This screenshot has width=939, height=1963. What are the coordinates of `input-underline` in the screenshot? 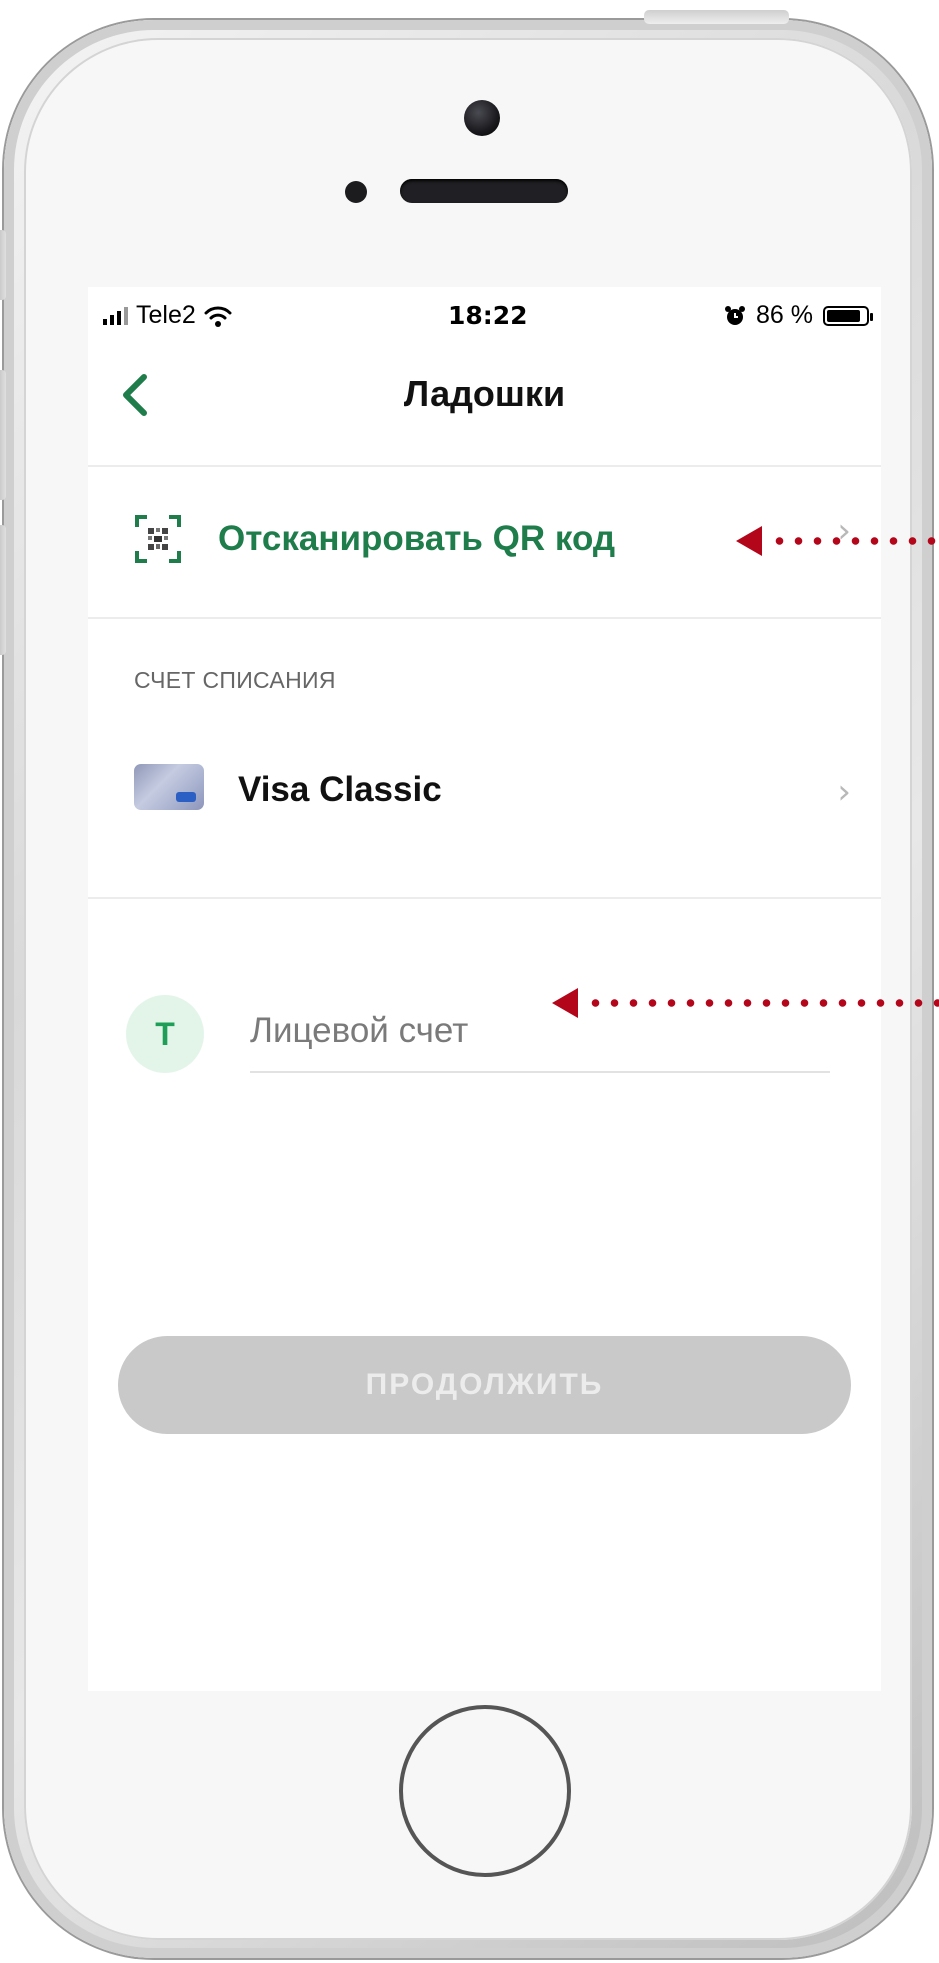 It's located at (540, 1072).